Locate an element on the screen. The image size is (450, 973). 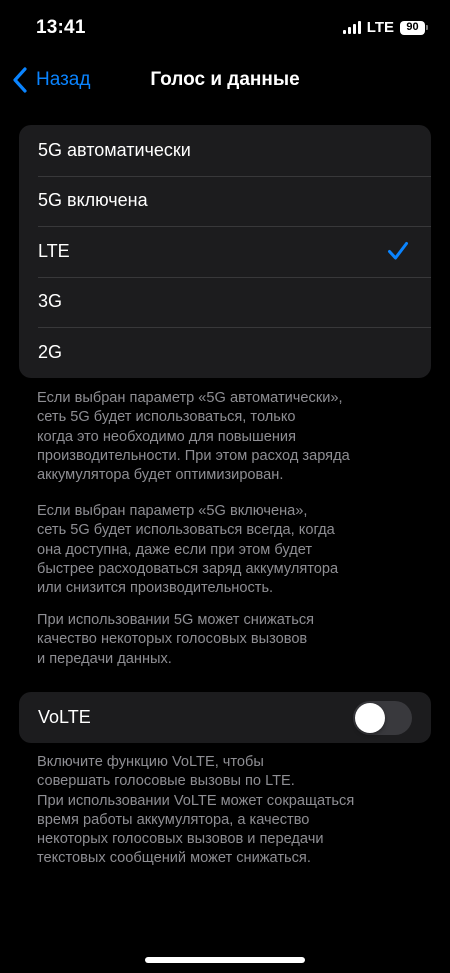
status-bar: 13:41 LTE 90 is located at coordinates (225, 29).